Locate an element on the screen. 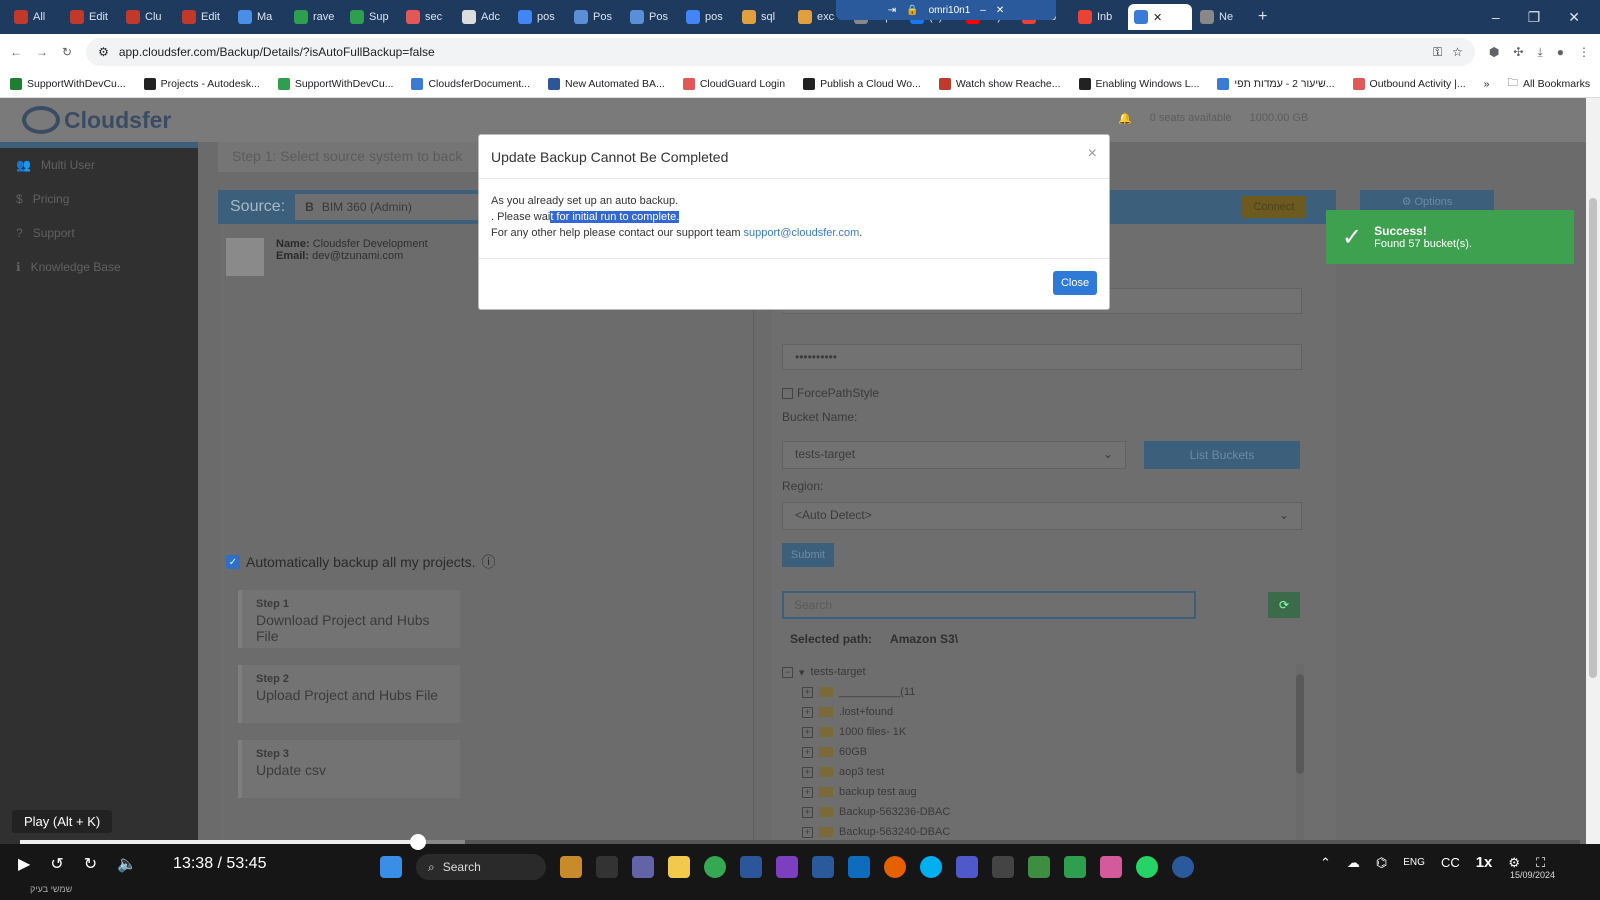  volume-icon: 🔈 is located at coordinates (127, 864).